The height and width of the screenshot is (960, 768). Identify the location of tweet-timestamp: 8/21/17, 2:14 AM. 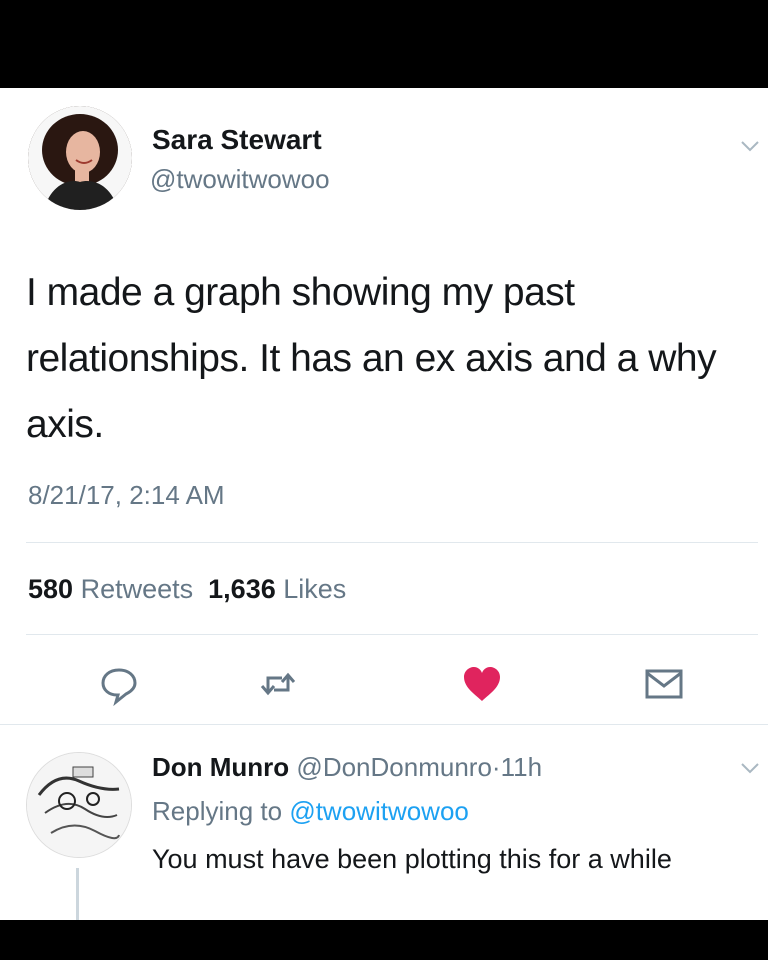
(126, 495).